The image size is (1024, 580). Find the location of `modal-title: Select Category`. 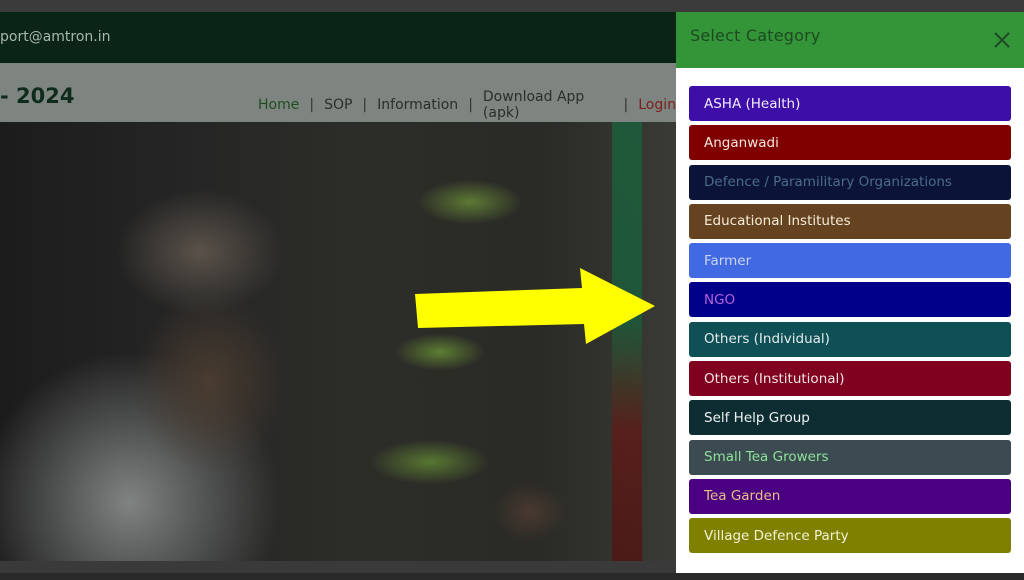

modal-title: Select Category is located at coordinates (755, 35).